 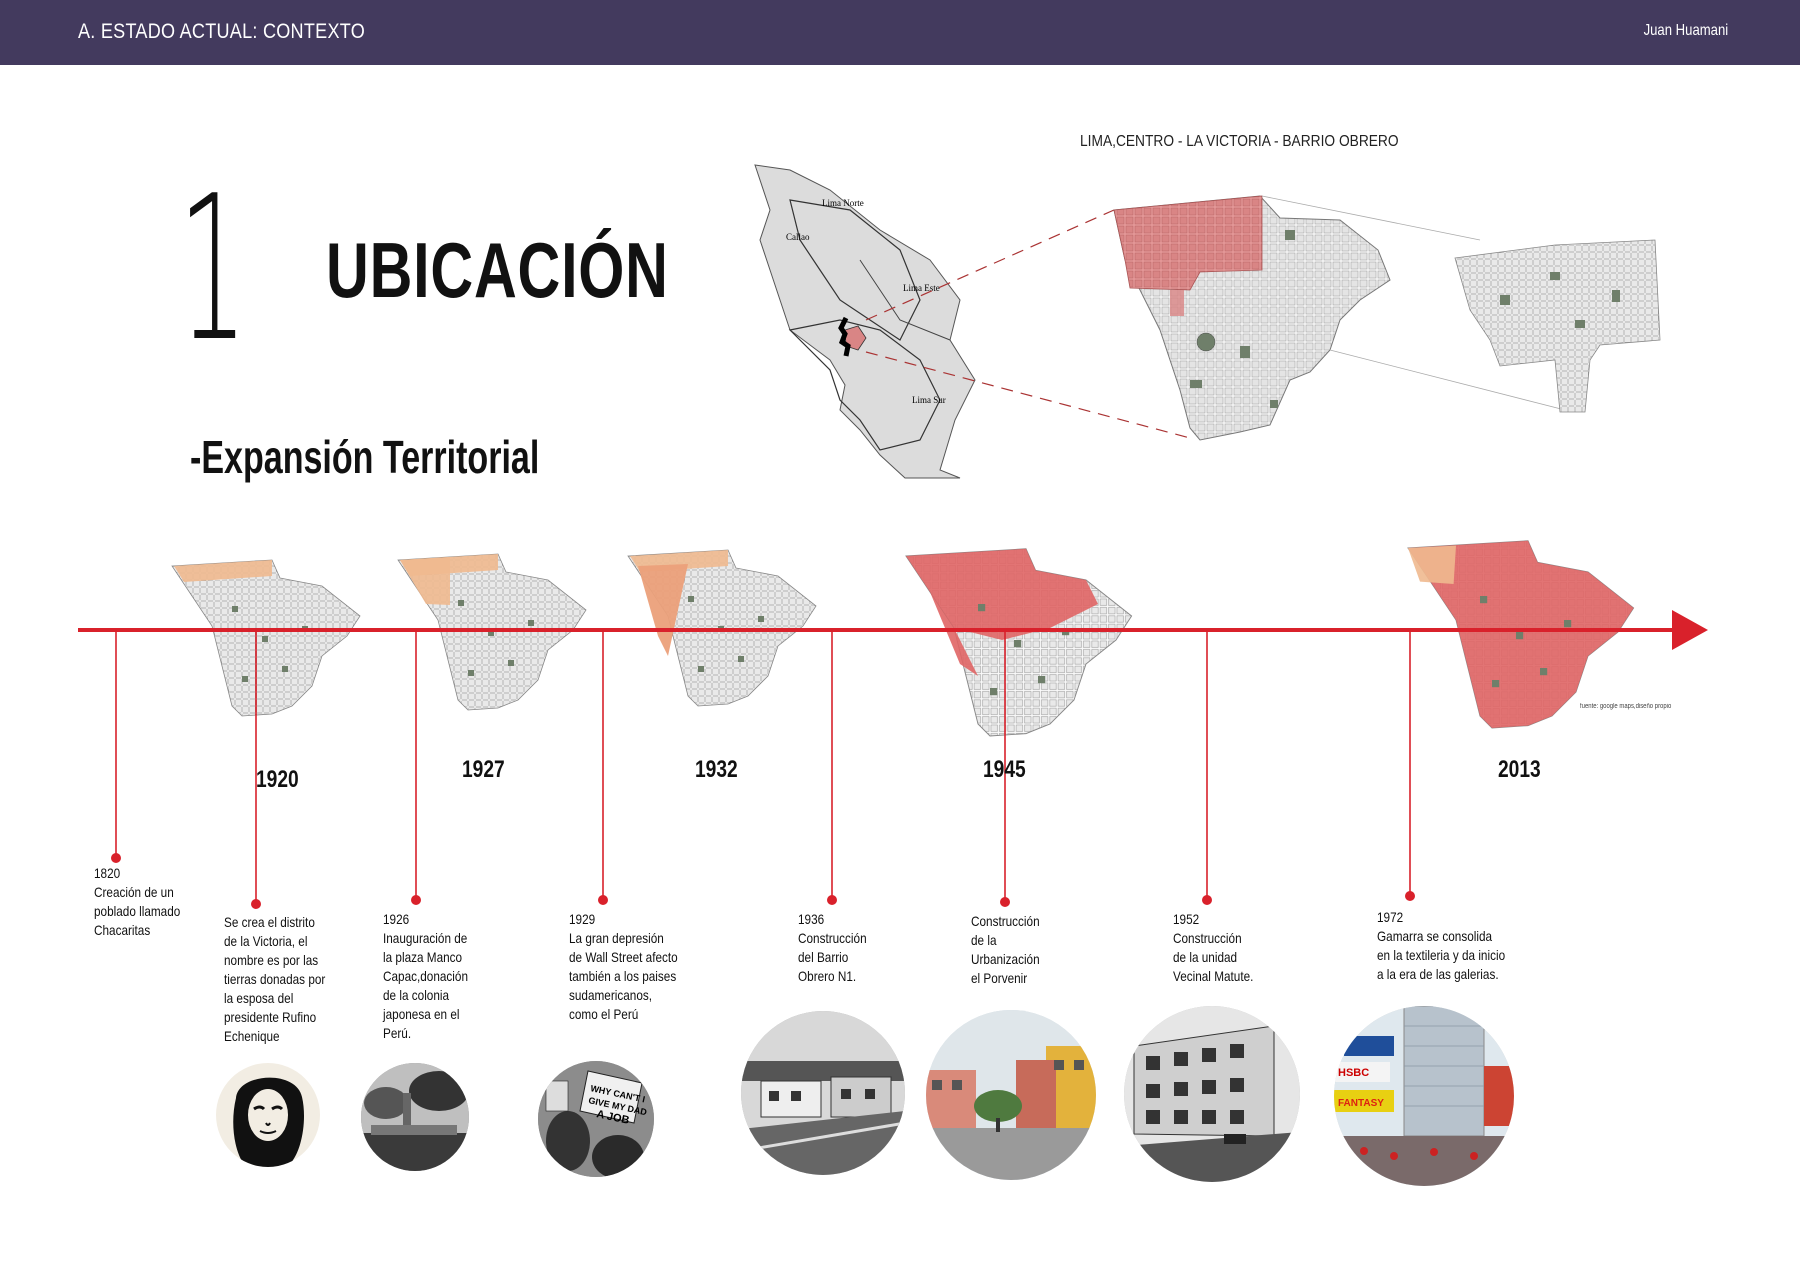 I want to click on portrait-photo, so click(x=268, y=1115).